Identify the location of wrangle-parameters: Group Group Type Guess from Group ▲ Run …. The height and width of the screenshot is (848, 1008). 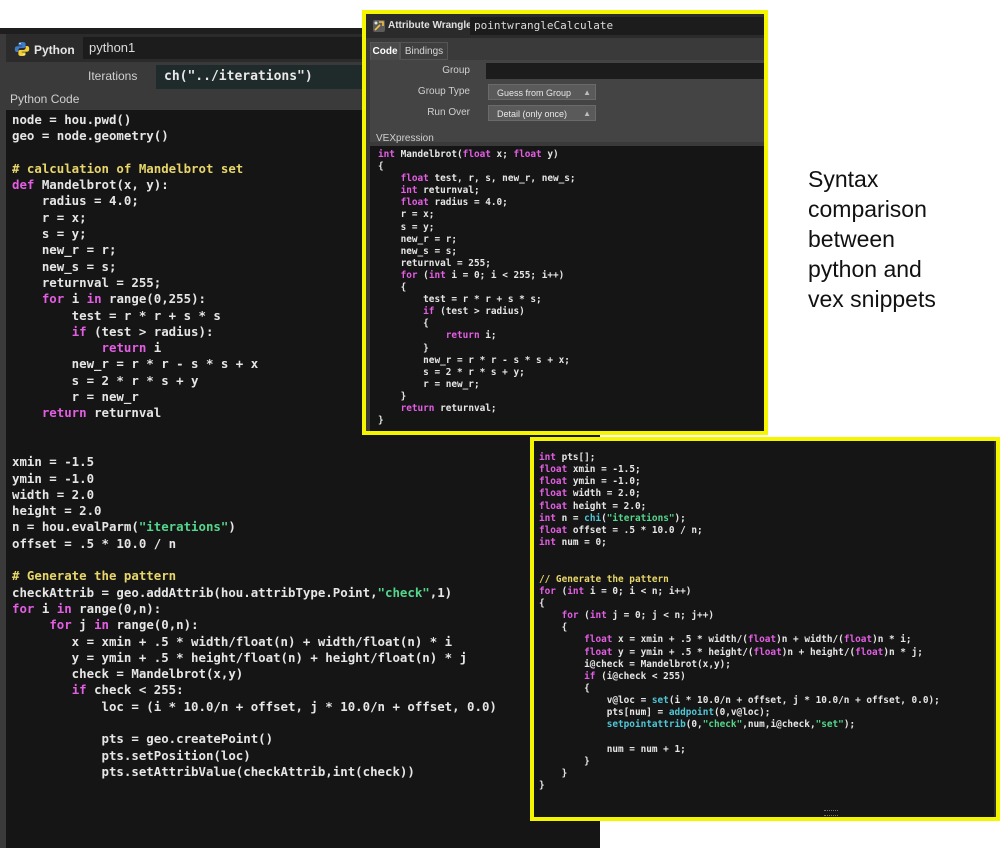
(567, 101).